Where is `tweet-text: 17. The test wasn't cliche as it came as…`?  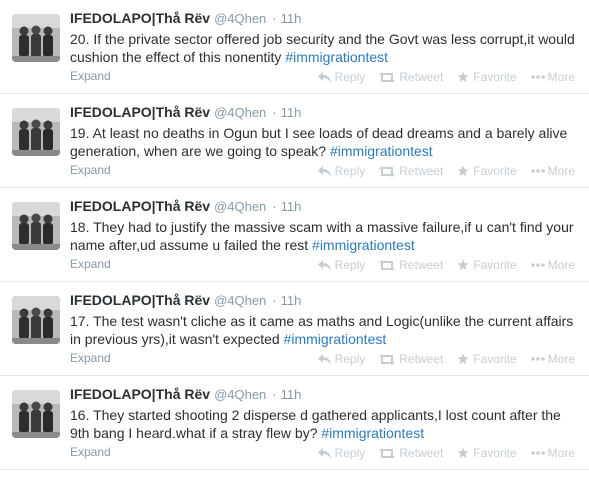 tweet-text: 17. The test wasn't cliche as it came as… is located at coordinates (325, 330).